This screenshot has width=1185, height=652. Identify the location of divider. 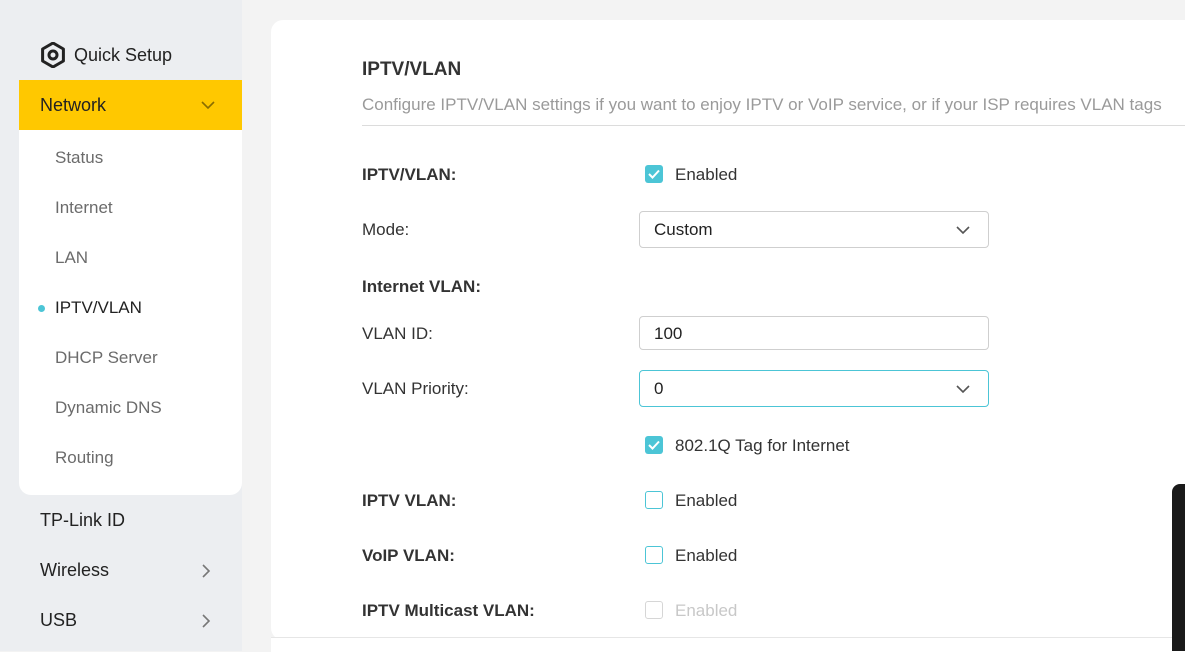
(773, 125).